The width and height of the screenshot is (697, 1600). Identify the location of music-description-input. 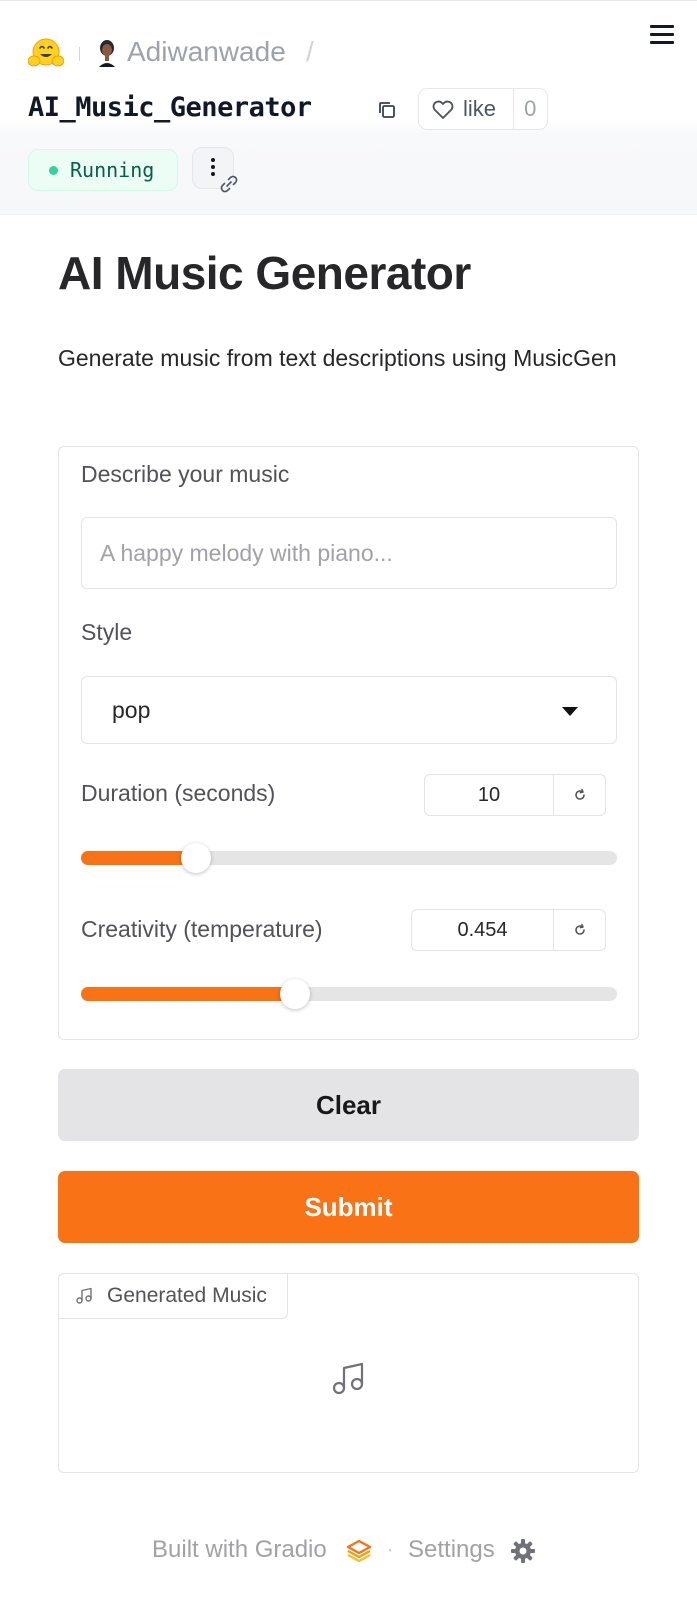
(349, 553).